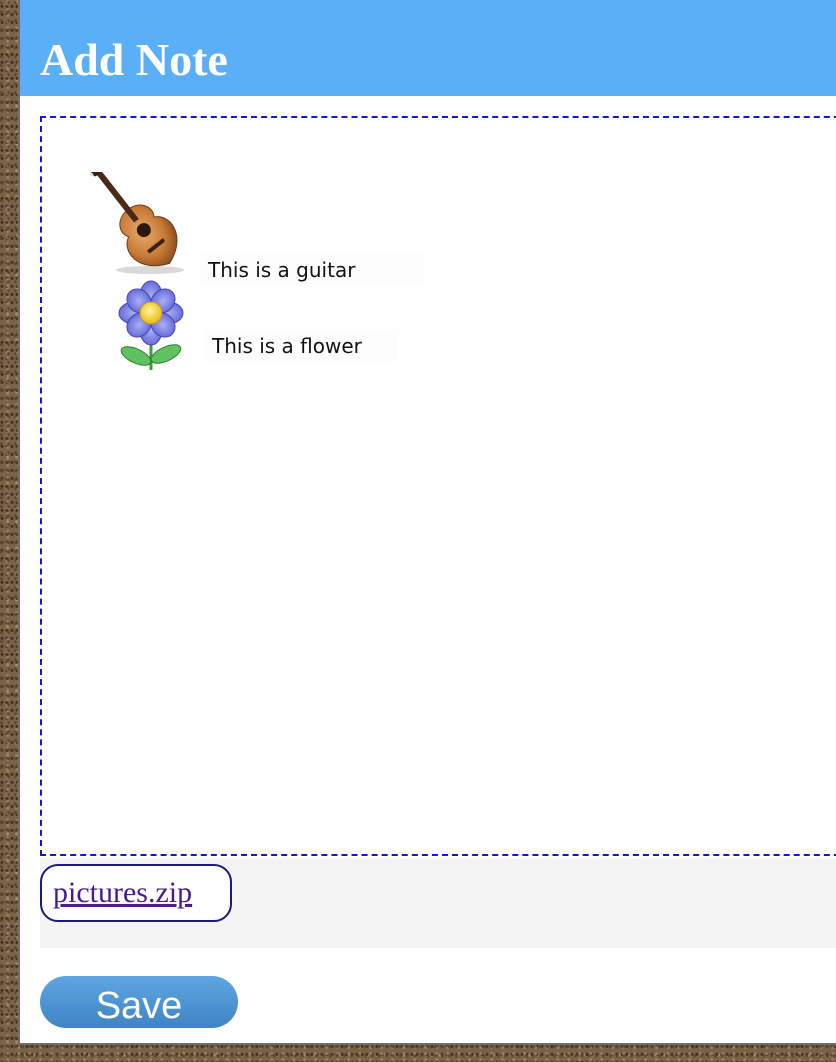 This screenshot has width=836, height=1062. What do you see at coordinates (122, 892) in the screenshot?
I see `attachment-link-pictures-zip: pictures.zip` at bounding box center [122, 892].